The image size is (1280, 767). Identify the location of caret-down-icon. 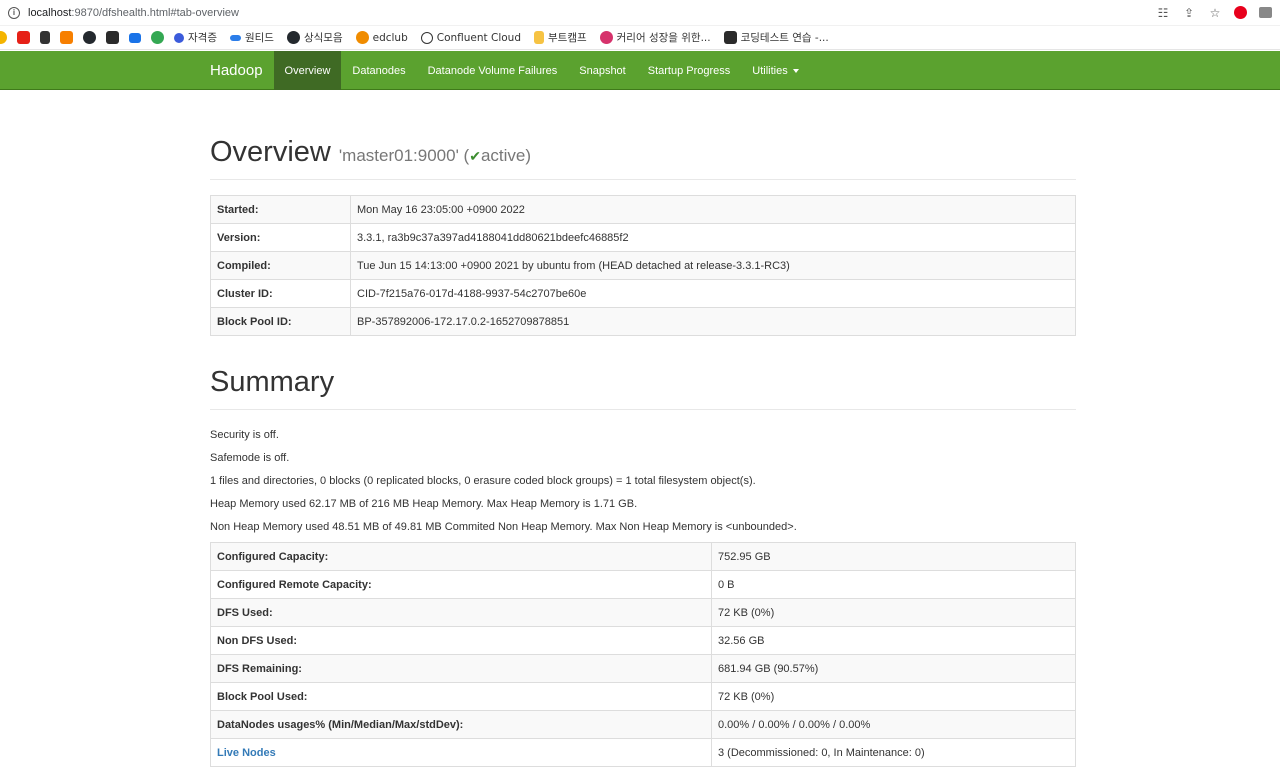
(795, 70).